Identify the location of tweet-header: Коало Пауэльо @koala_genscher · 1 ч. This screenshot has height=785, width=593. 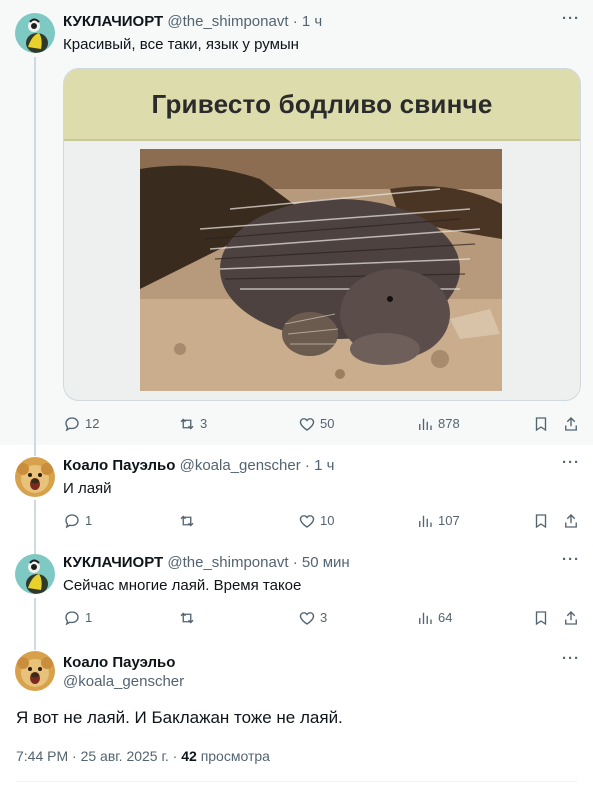
(198, 466).